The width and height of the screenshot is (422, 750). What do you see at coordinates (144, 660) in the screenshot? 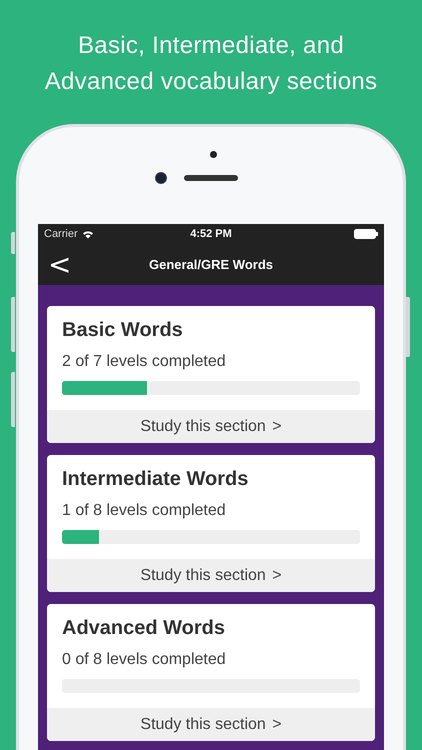
I see `progress-label: 0 of 8 levels completed` at bounding box center [144, 660].